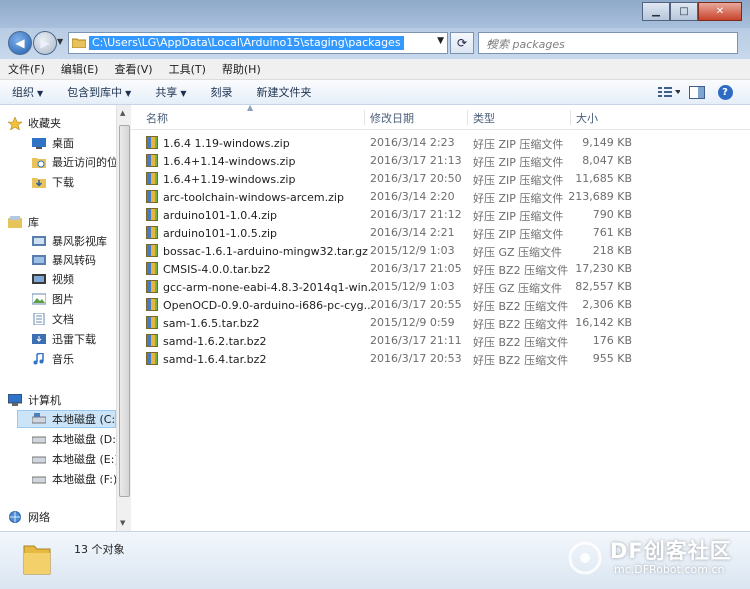 The height and width of the screenshot is (589, 750). What do you see at coordinates (187, 69) in the screenshot?
I see `menu-tools: 工具(T)` at bounding box center [187, 69].